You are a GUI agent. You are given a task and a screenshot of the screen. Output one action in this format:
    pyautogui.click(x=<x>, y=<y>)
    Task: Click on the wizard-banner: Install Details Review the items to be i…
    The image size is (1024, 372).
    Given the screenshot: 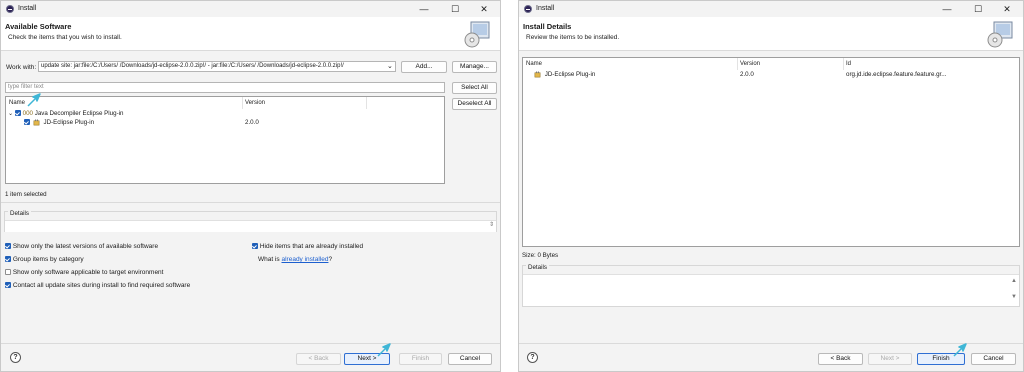 What is the action you would take?
    pyautogui.click(x=771, y=34)
    